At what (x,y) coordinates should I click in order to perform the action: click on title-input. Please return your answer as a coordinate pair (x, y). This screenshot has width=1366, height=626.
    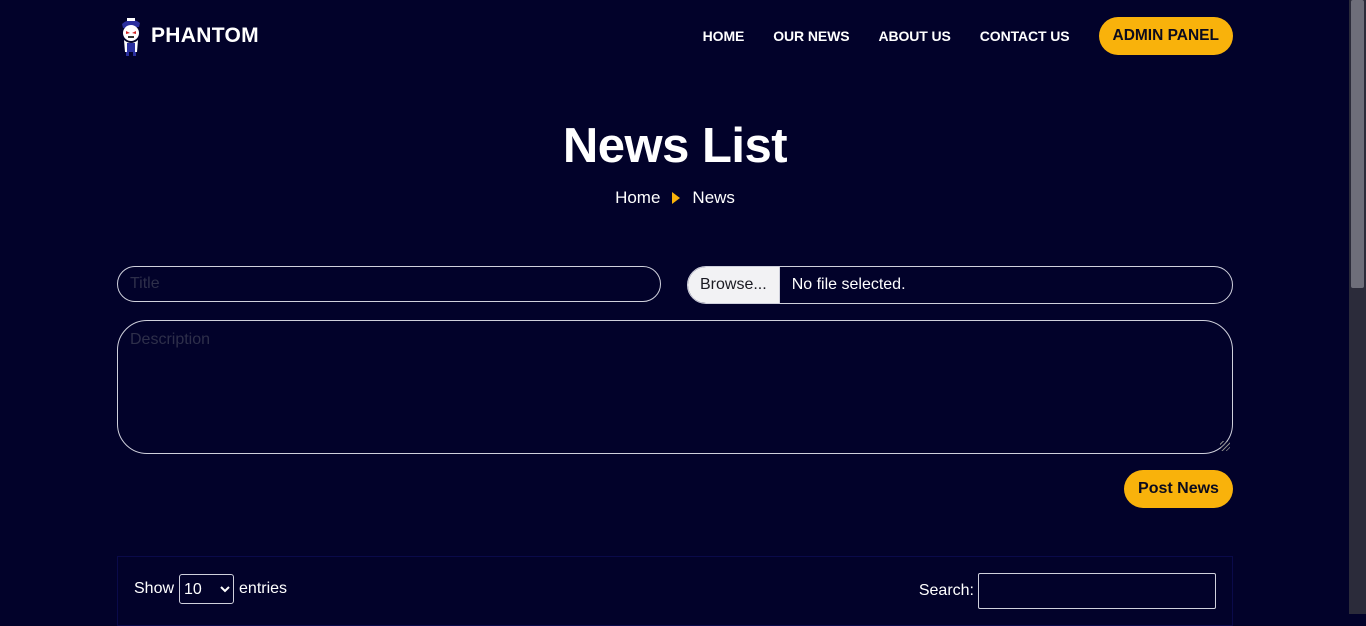
    Looking at the image, I should click on (389, 284).